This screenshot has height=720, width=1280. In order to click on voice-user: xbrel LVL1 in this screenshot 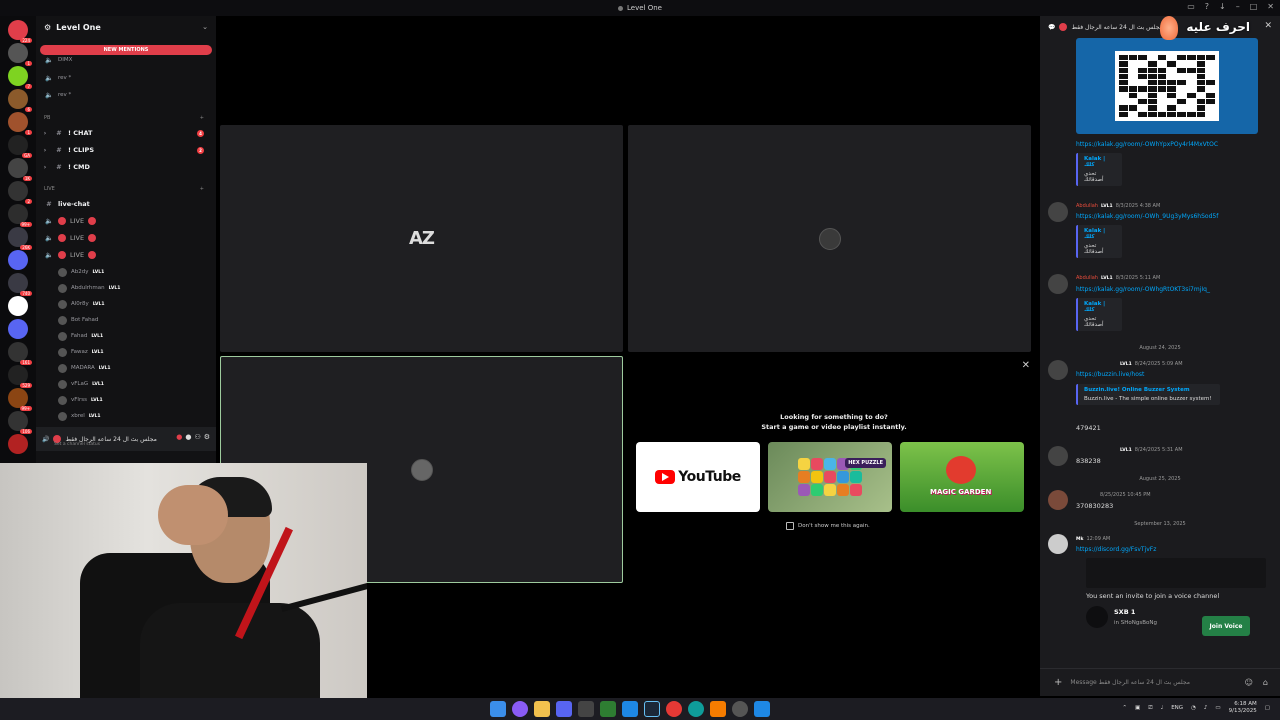, I will do `click(126, 416)`.